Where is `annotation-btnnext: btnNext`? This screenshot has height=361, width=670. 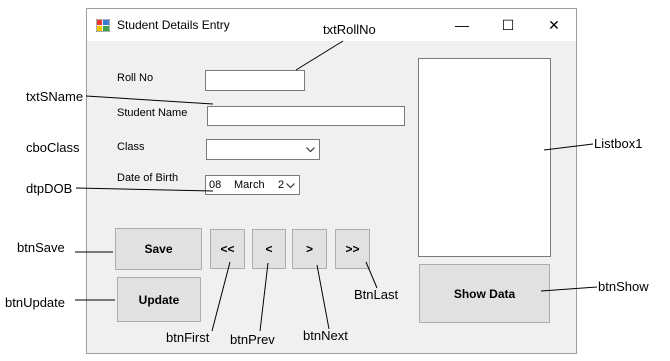
annotation-btnnext: btnNext is located at coordinates (325, 335).